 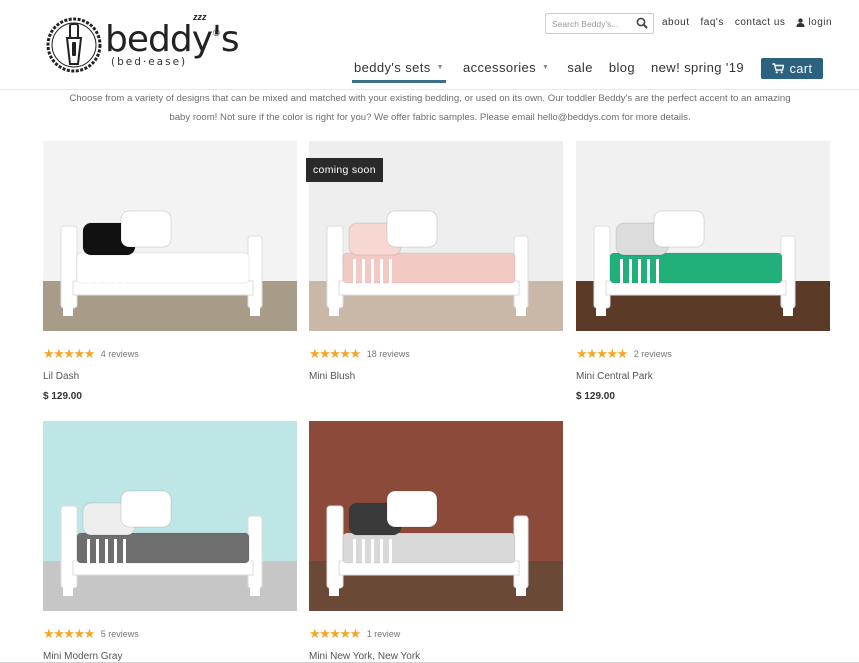 I want to click on product-name: Lil Dash, so click(x=61, y=376).